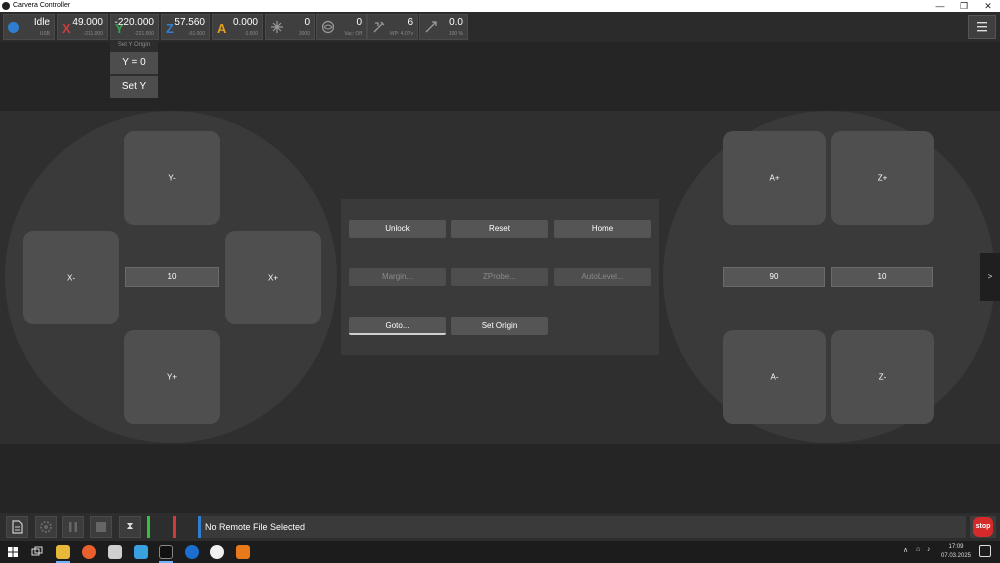  What do you see at coordinates (134, 87) in the screenshot?
I see `set-y-button: Set Y` at bounding box center [134, 87].